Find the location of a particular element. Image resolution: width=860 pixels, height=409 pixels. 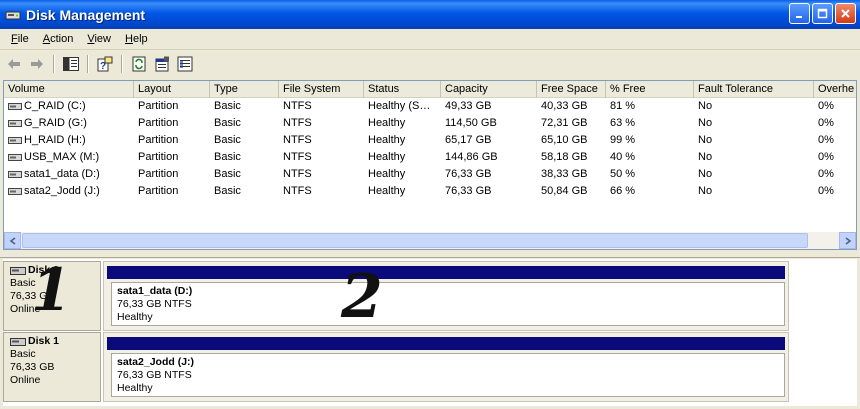

column-header-capacity: Capacity is located at coordinates (489, 89).